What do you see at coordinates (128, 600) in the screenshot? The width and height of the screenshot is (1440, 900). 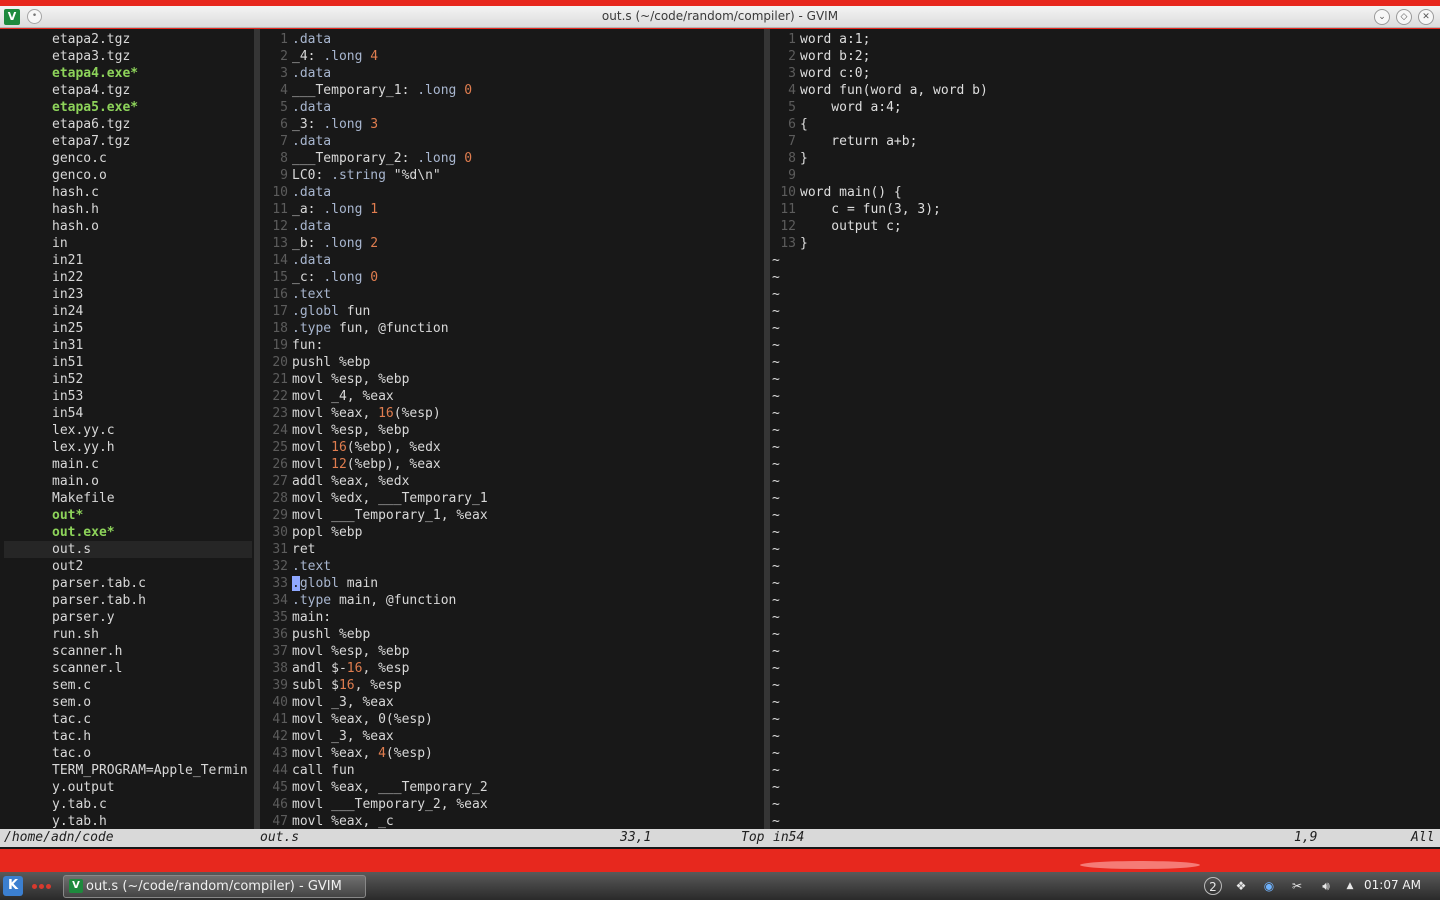 I see `file-list-item: parser.tab.h` at bounding box center [128, 600].